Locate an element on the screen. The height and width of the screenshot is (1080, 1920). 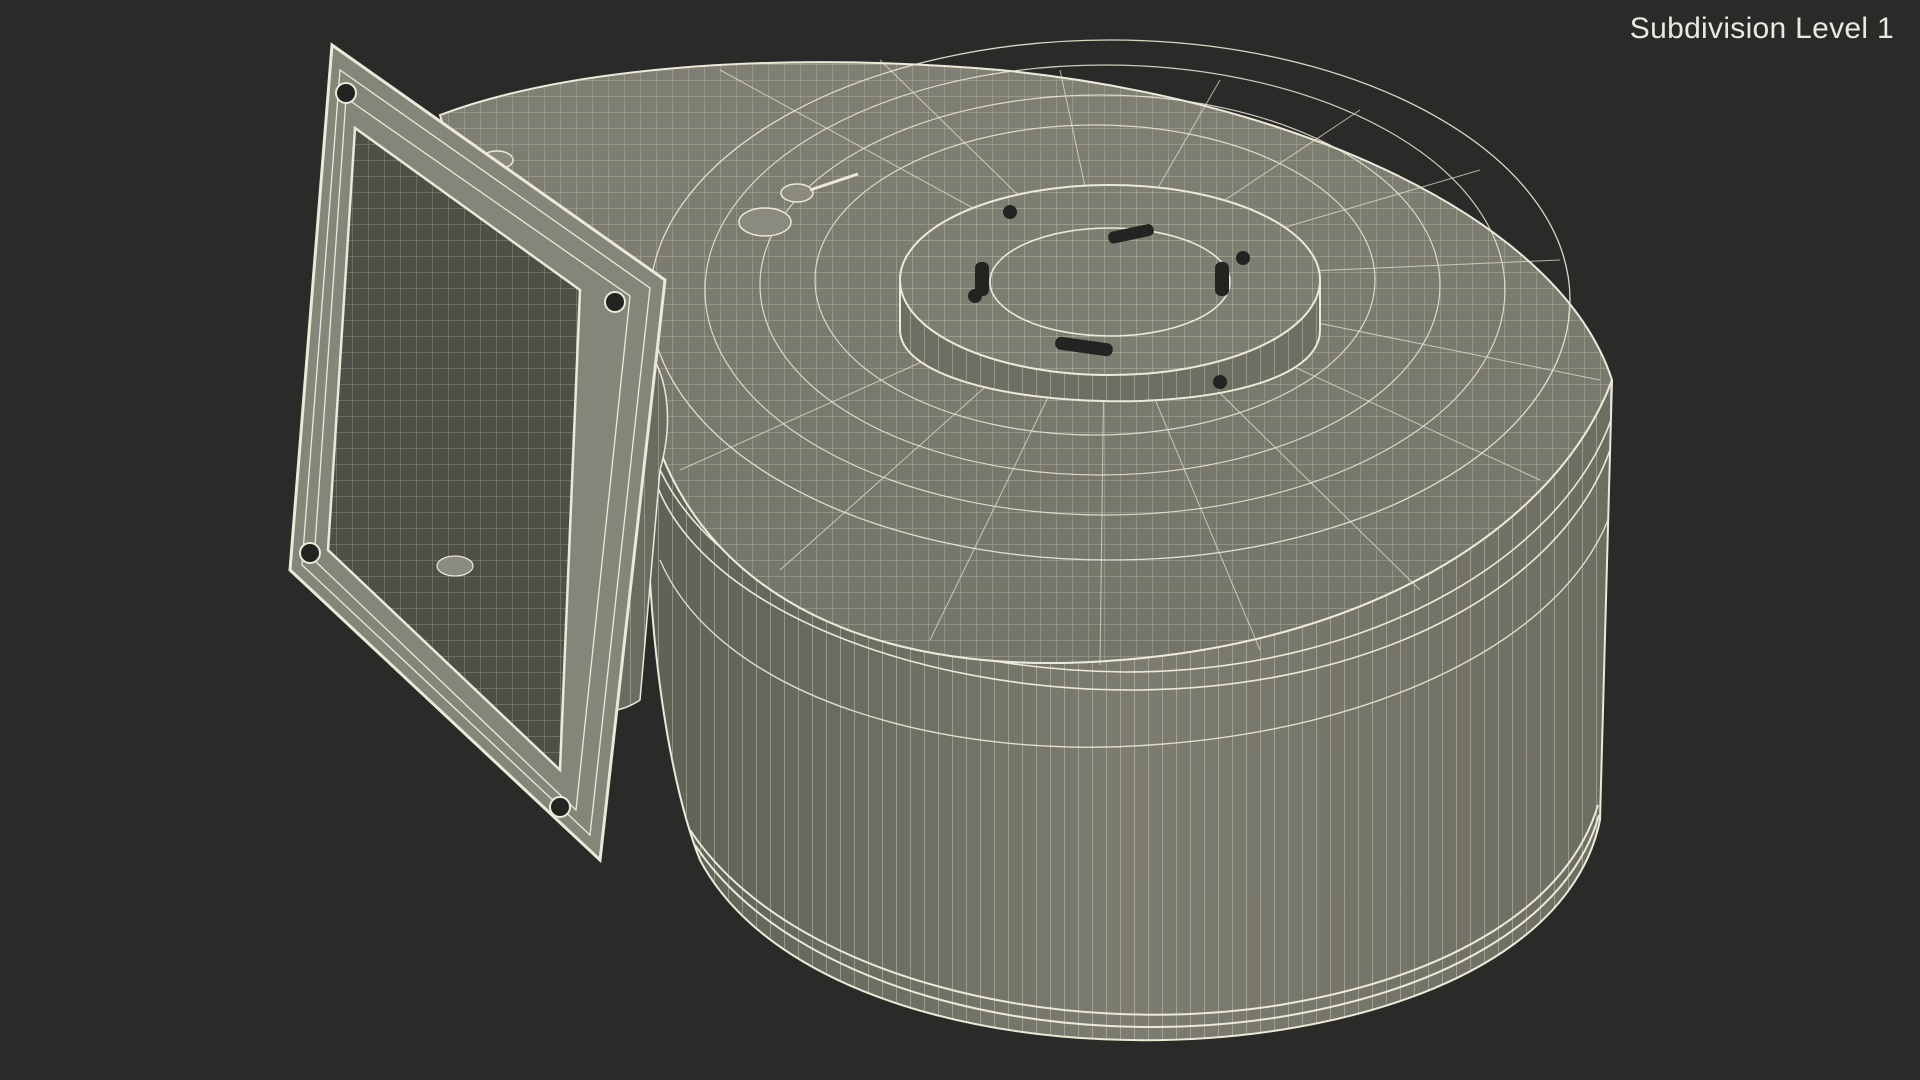
motor-hub is located at coordinates (1110, 293).